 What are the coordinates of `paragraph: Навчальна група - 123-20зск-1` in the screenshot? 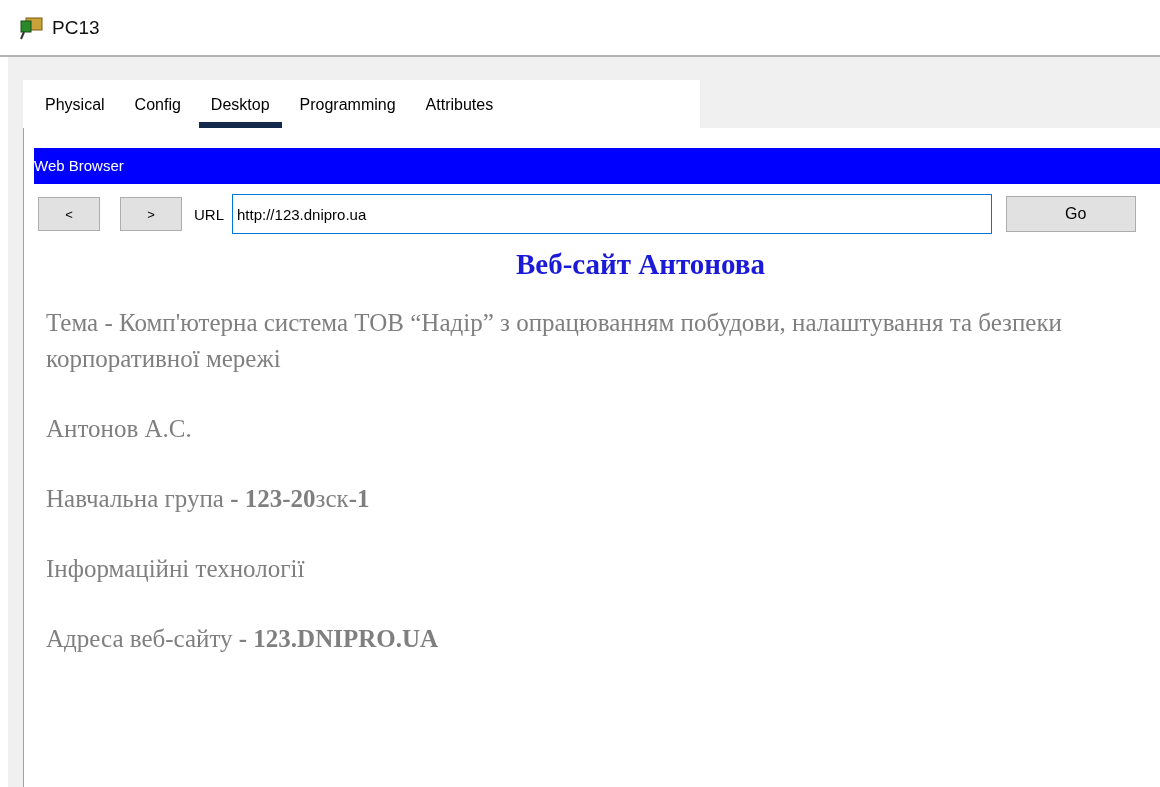 It's located at (208, 499).